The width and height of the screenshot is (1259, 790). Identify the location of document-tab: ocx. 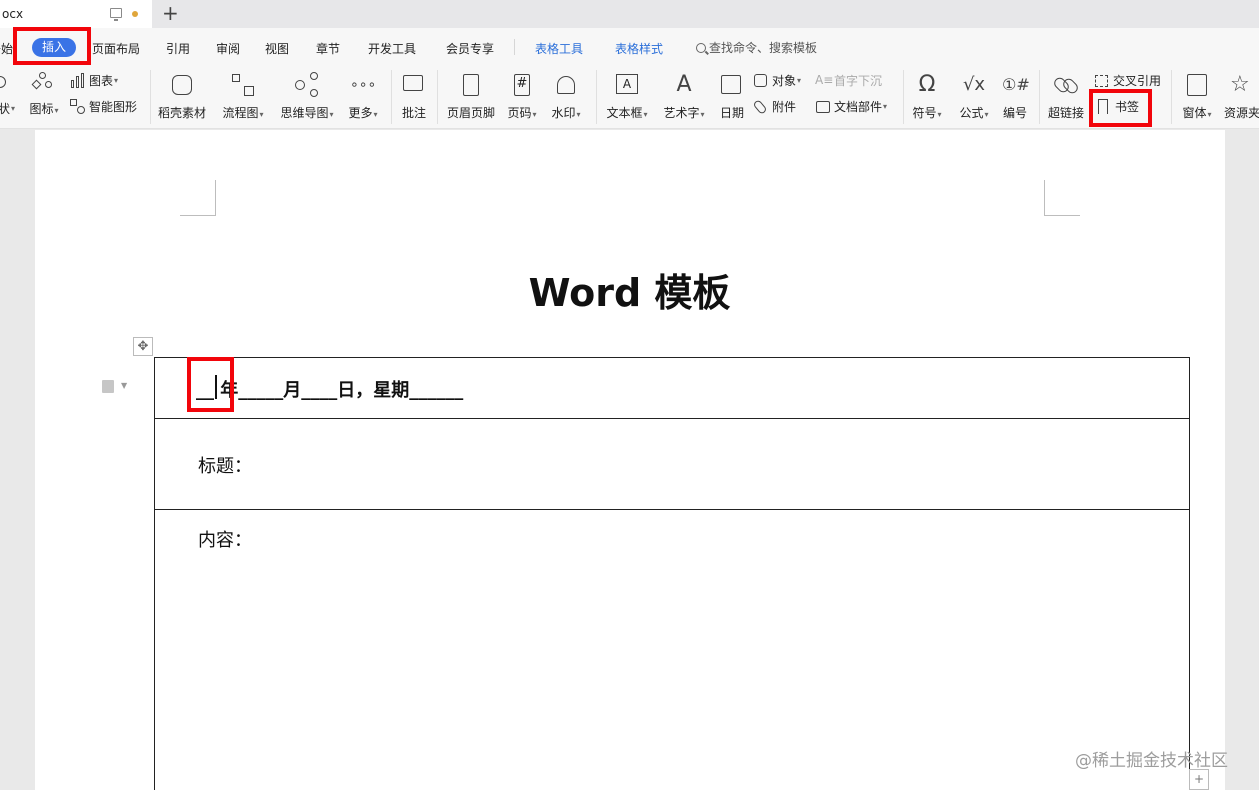
(76, 14).